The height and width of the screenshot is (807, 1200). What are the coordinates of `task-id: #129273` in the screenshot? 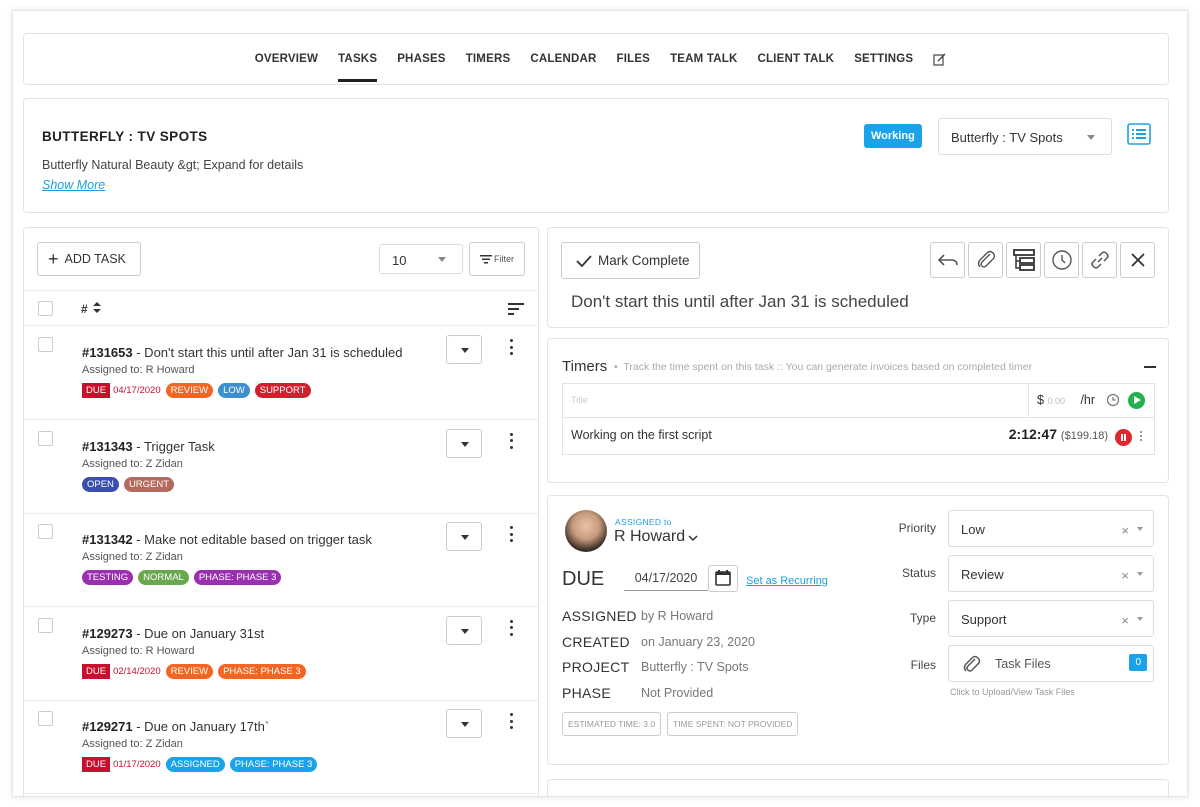 It's located at (107, 633).